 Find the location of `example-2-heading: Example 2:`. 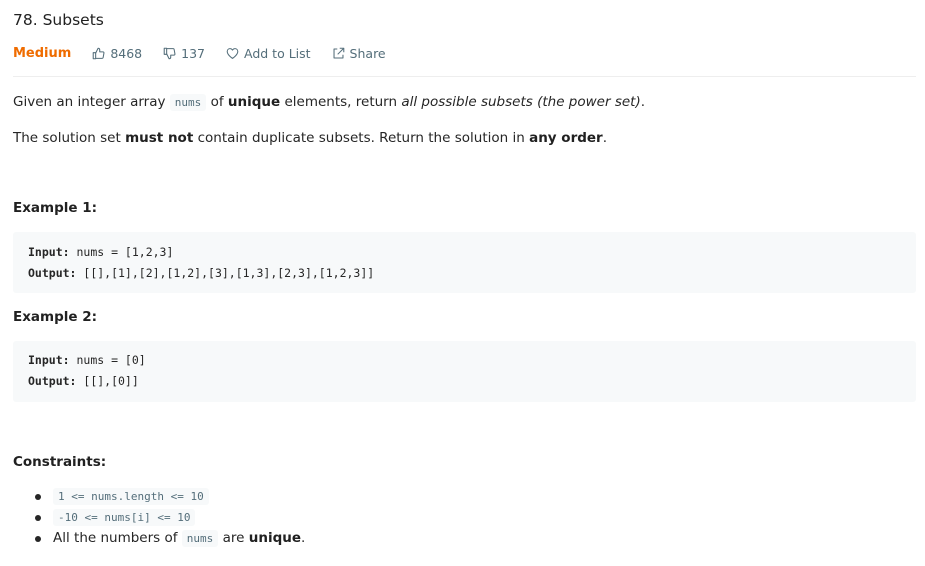

example-2-heading: Example 2: is located at coordinates (55, 317).